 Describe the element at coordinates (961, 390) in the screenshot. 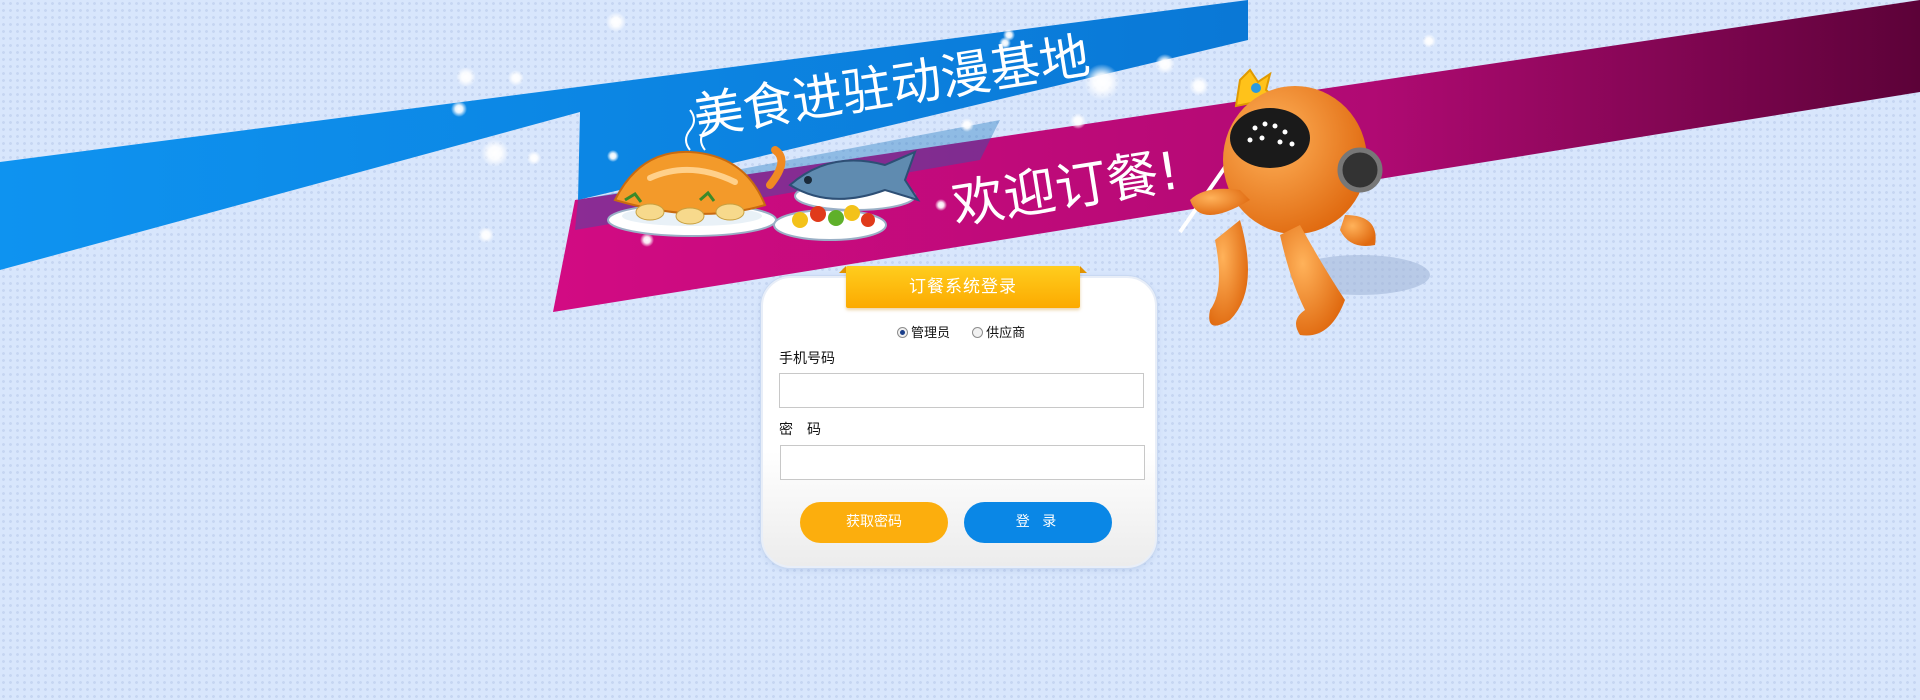

I see `phone-input` at that location.